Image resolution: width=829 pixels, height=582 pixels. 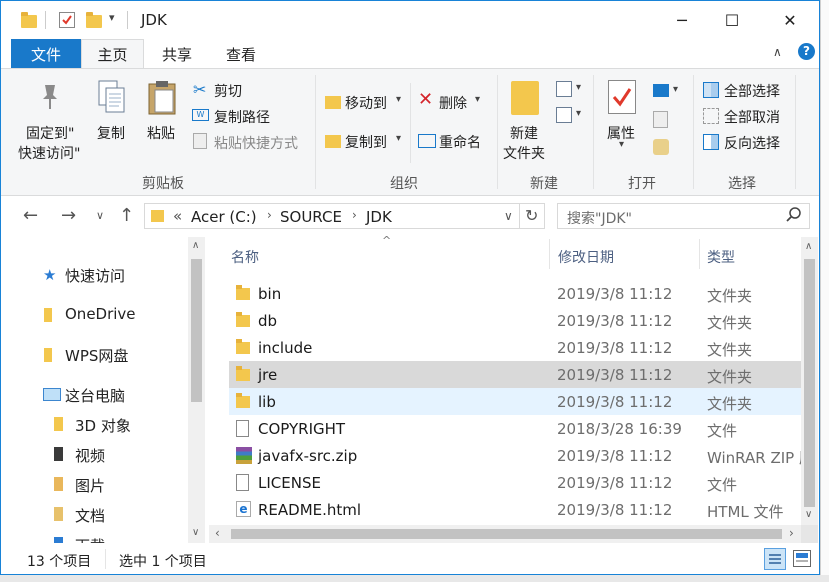 I want to click on help-icon: ?, so click(x=806, y=51).